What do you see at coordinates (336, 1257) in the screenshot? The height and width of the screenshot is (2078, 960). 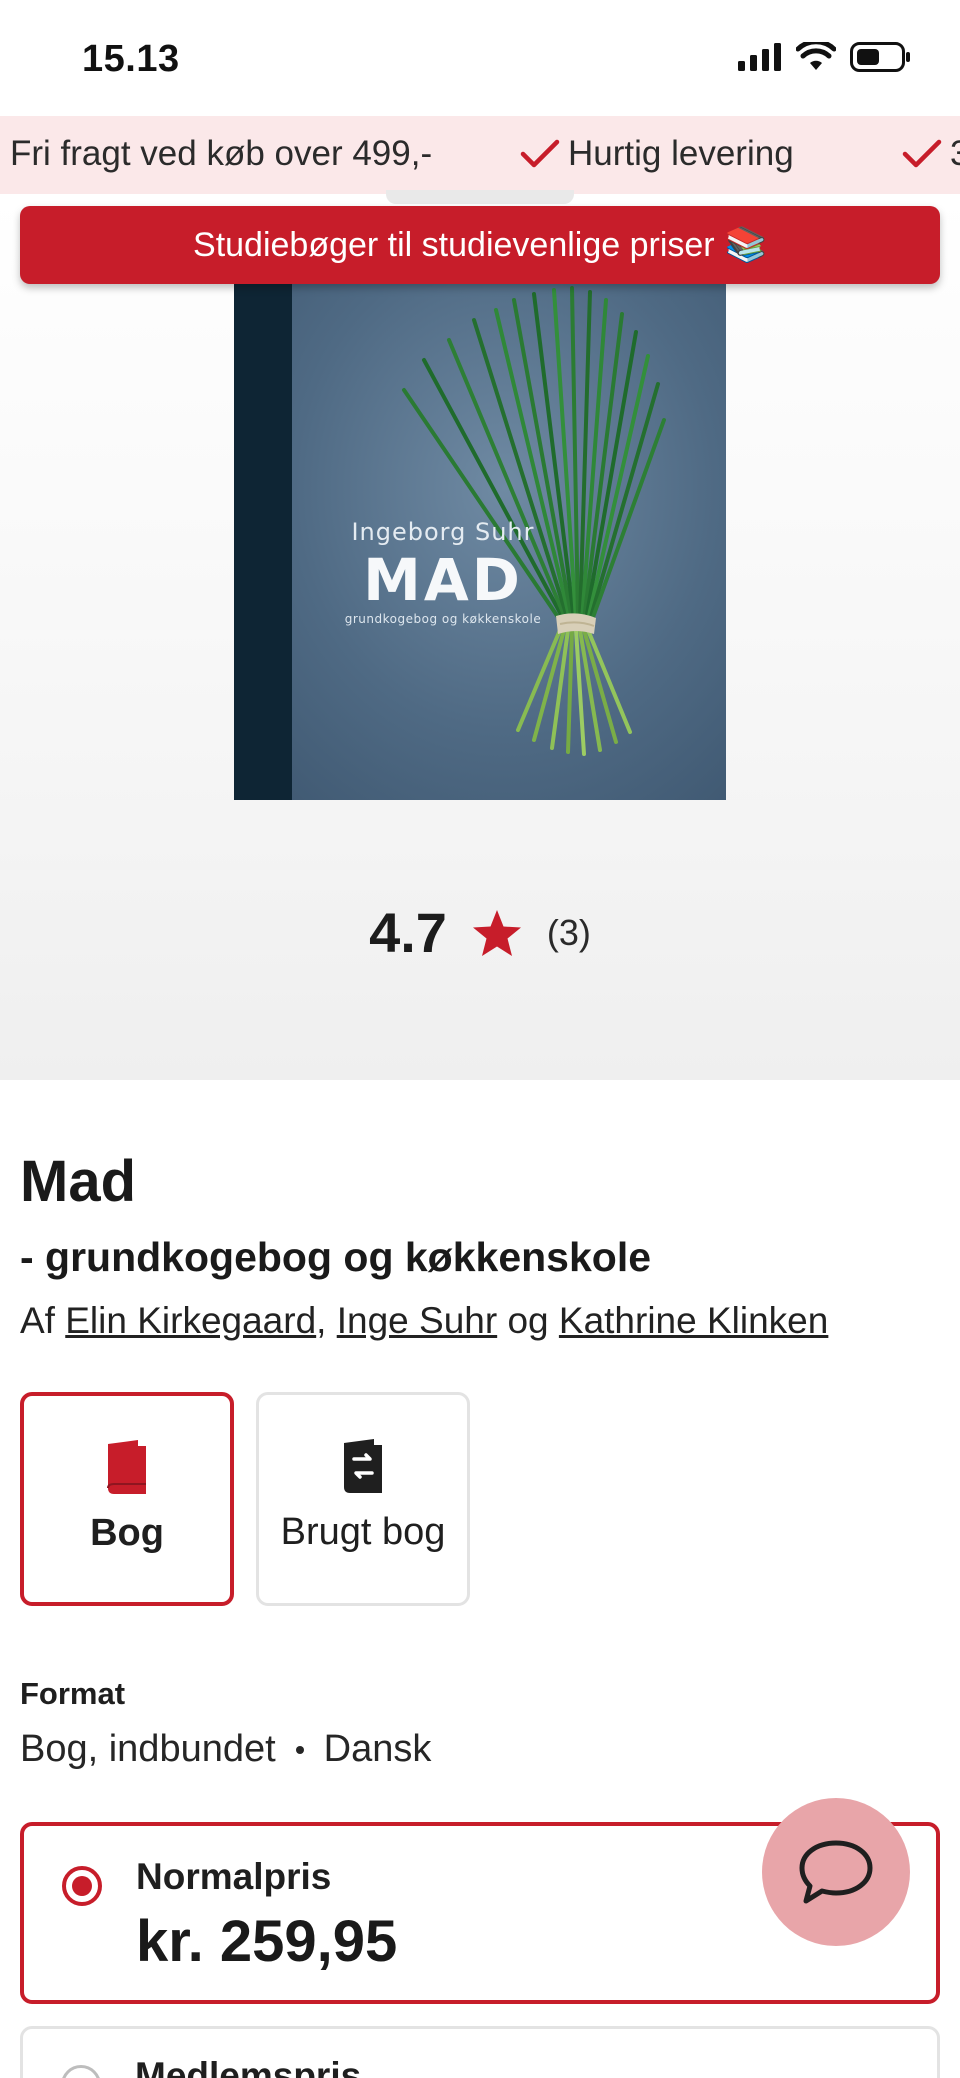 I see `product-subtitle: - grundkogebog og køkkenskole` at bounding box center [336, 1257].